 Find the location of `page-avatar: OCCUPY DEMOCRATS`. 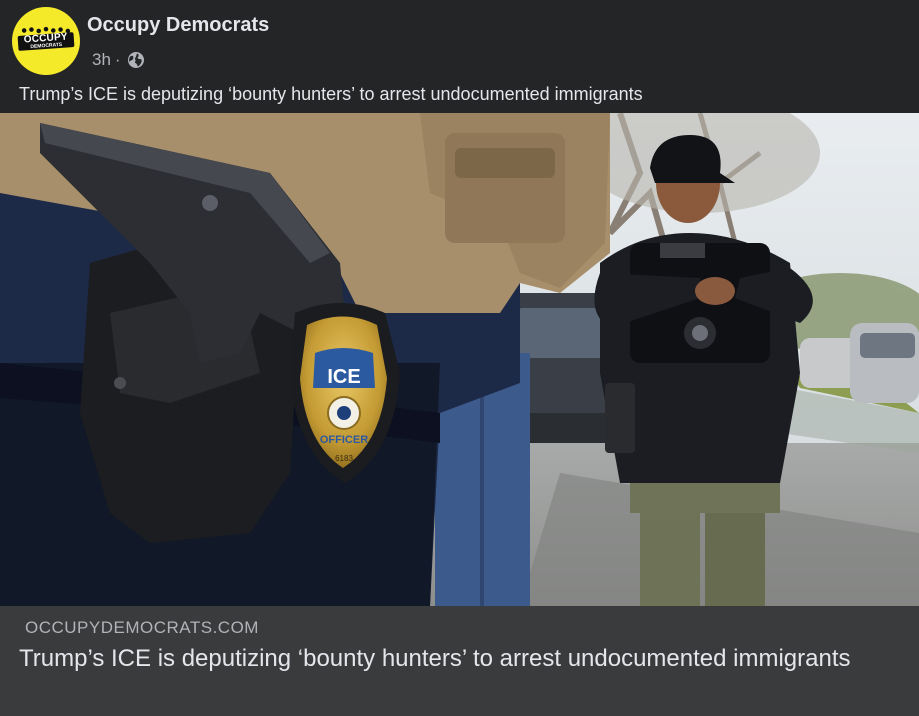

page-avatar: OCCUPY DEMOCRATS is located at coordinates (46, 41).